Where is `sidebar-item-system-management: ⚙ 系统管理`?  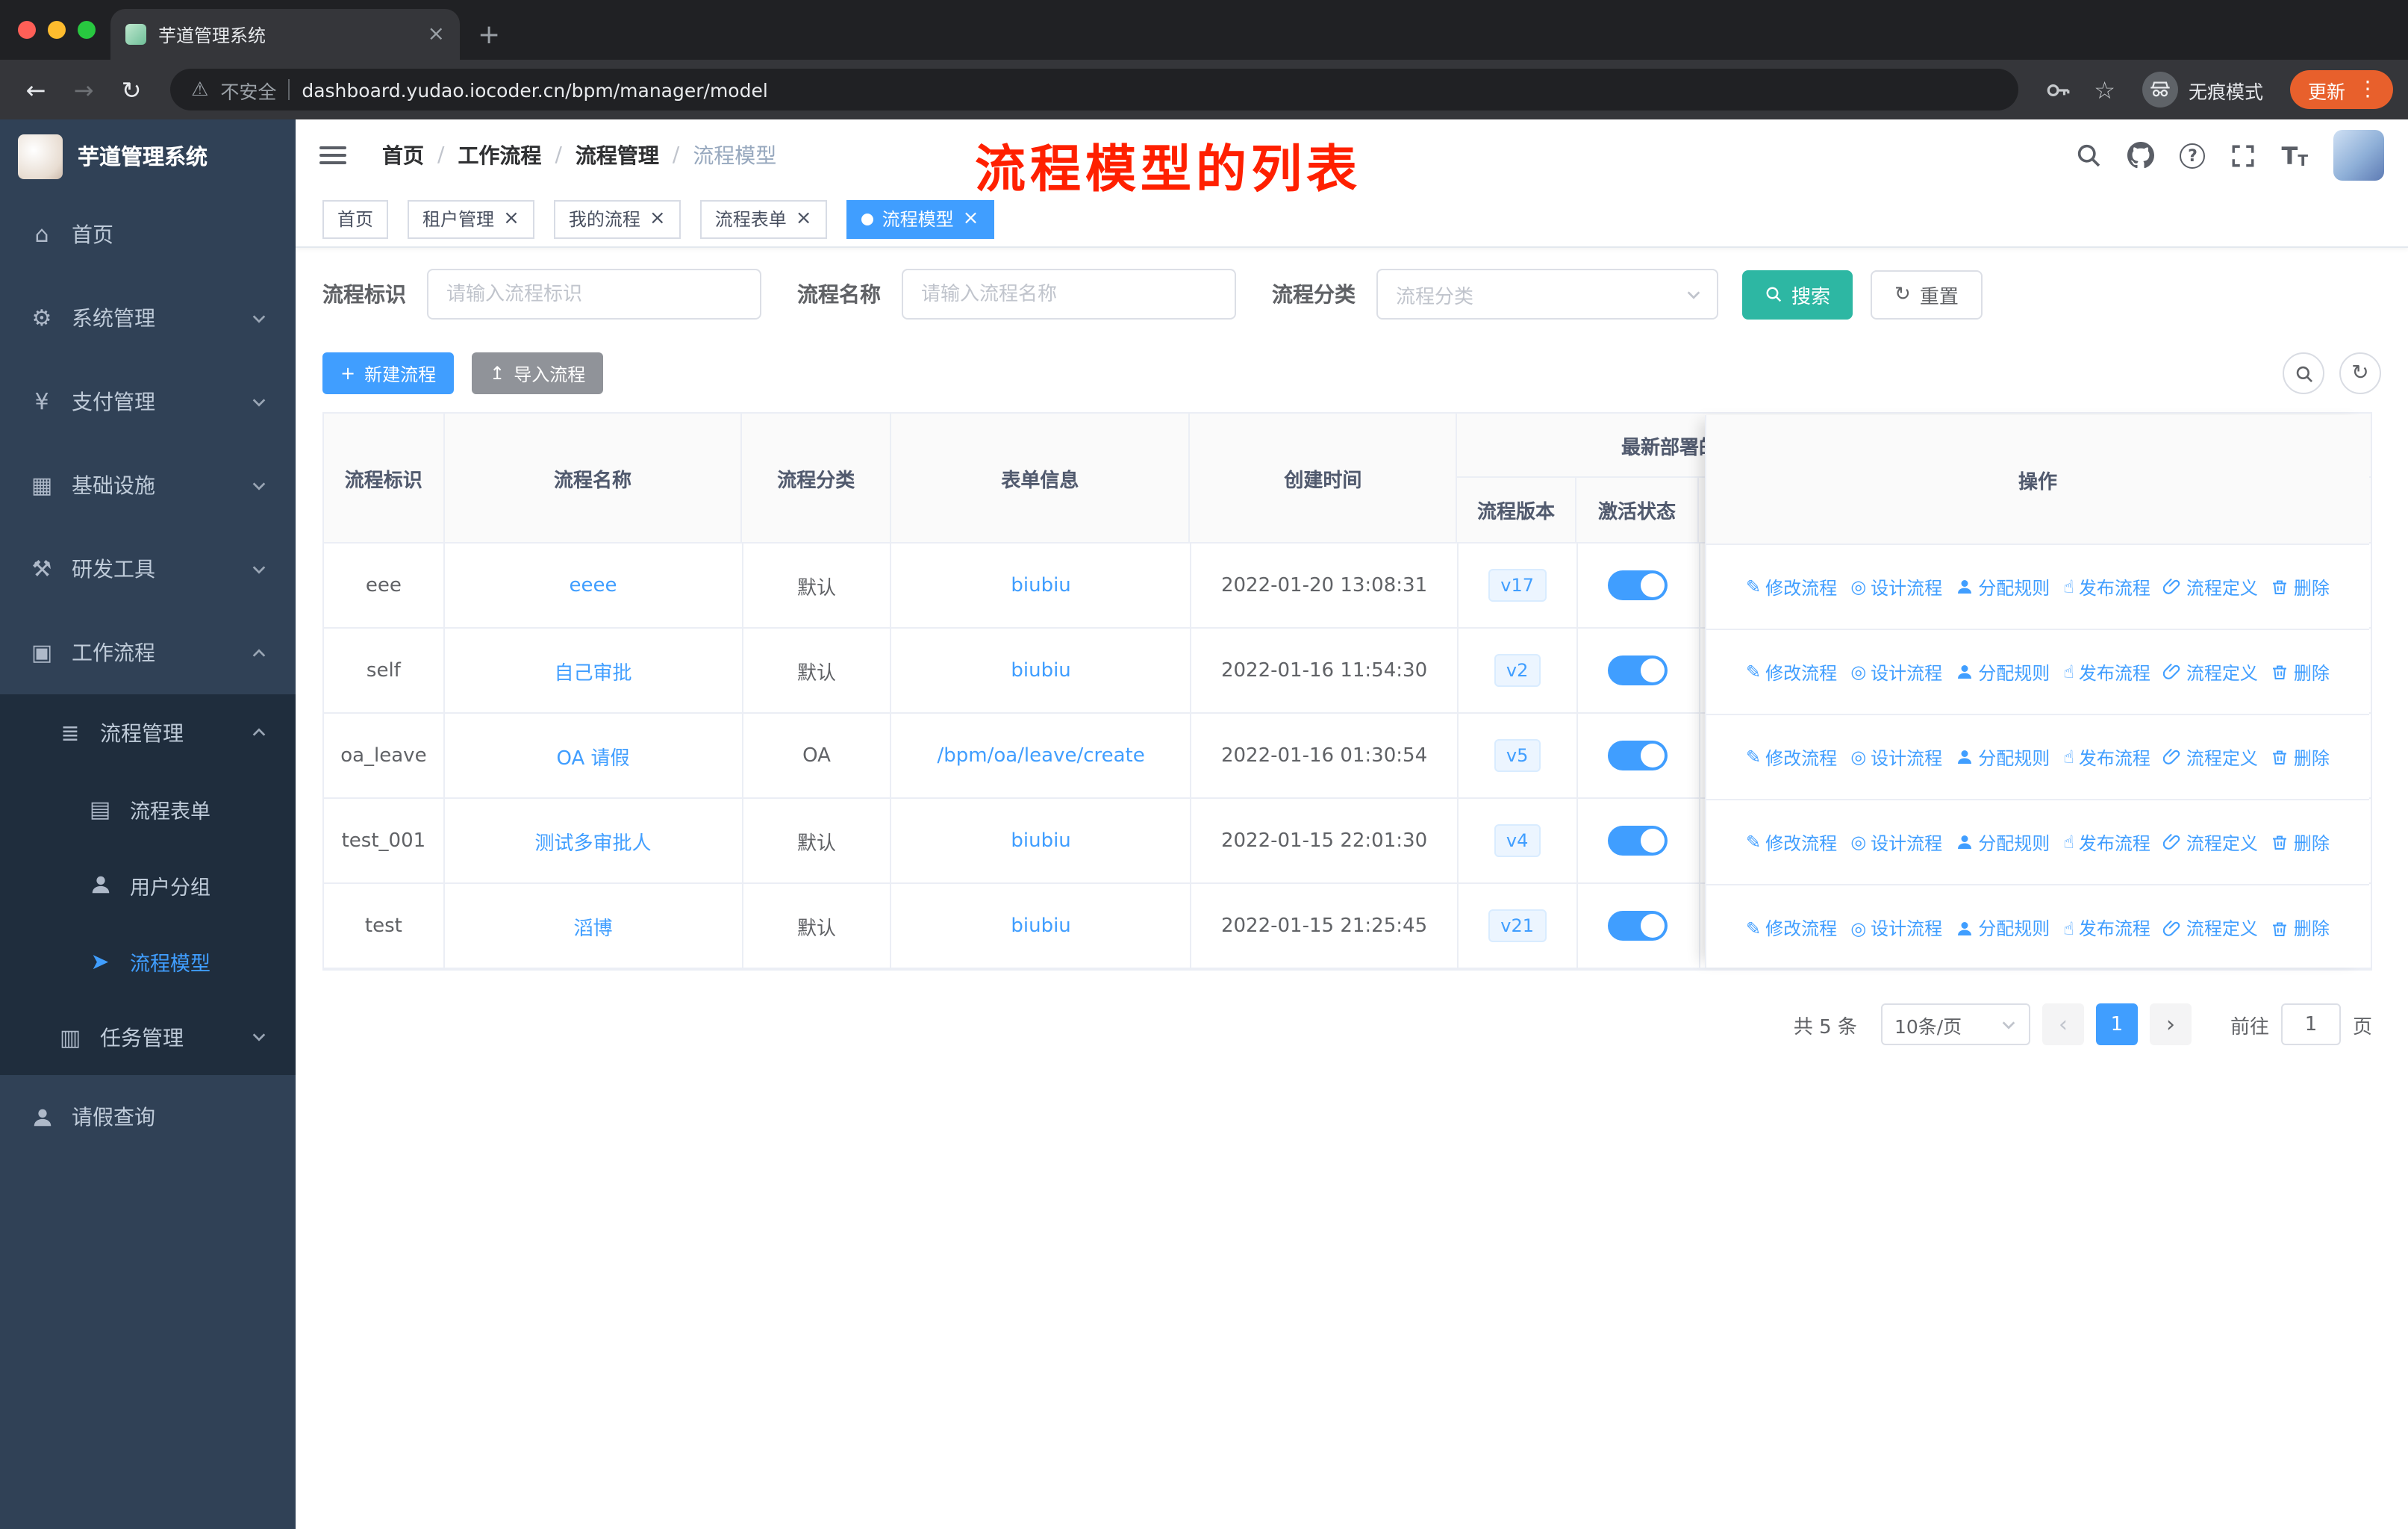
sidebar-item-system-management: ⚙ 系统管理 is located at coordinates (148, 318).